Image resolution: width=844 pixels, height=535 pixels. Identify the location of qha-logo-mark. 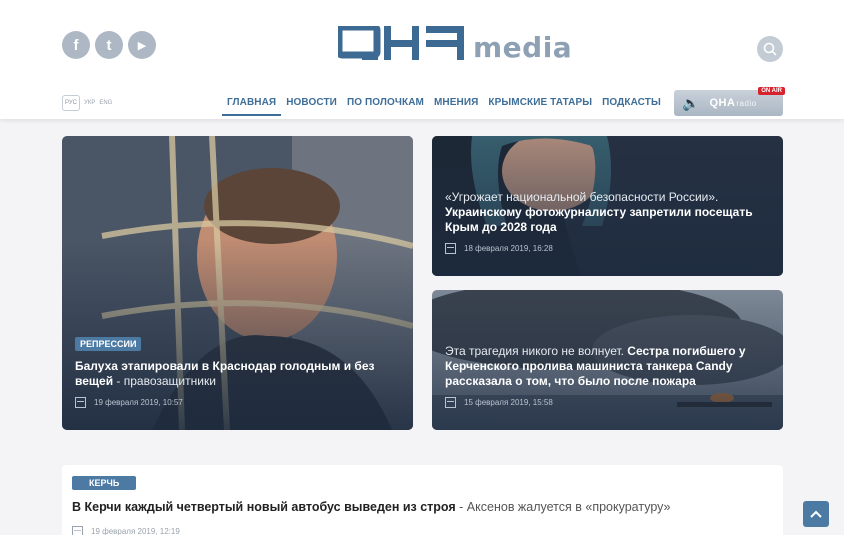
(401, 43).